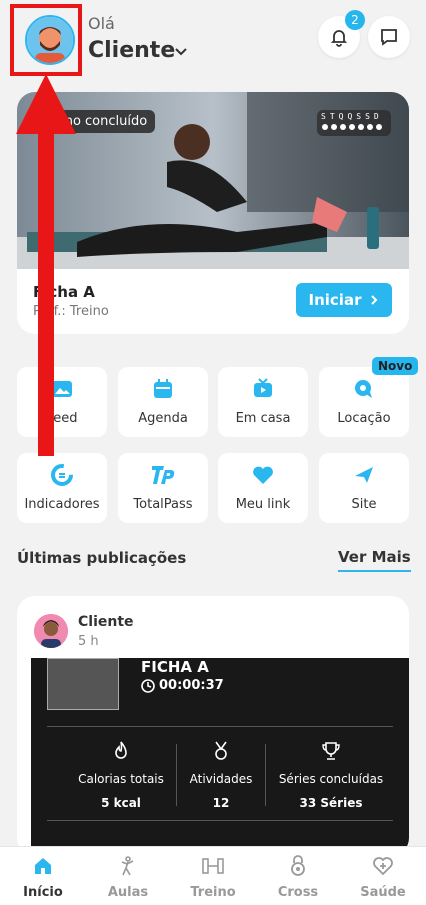 Image resolution: width=426 pixels, height=905 pixels. I want to click on post-workout-name: FICHA A, so click(175, 667).